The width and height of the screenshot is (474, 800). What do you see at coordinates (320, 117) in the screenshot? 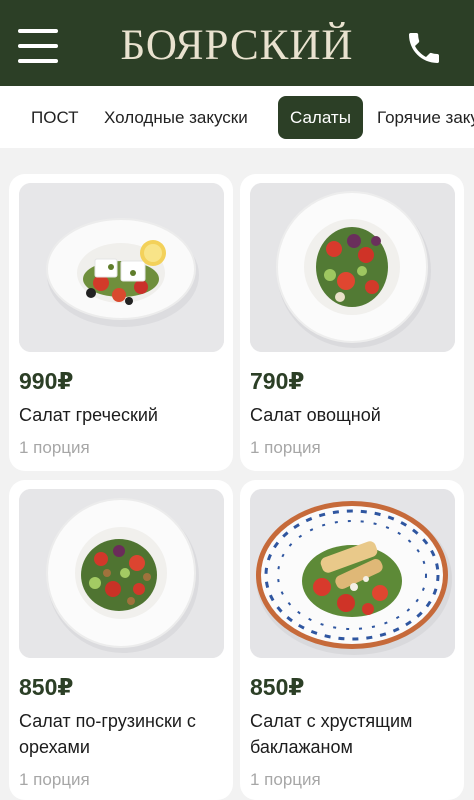
I see `tab-salads: Салаты` at bounding box center [320, 117].